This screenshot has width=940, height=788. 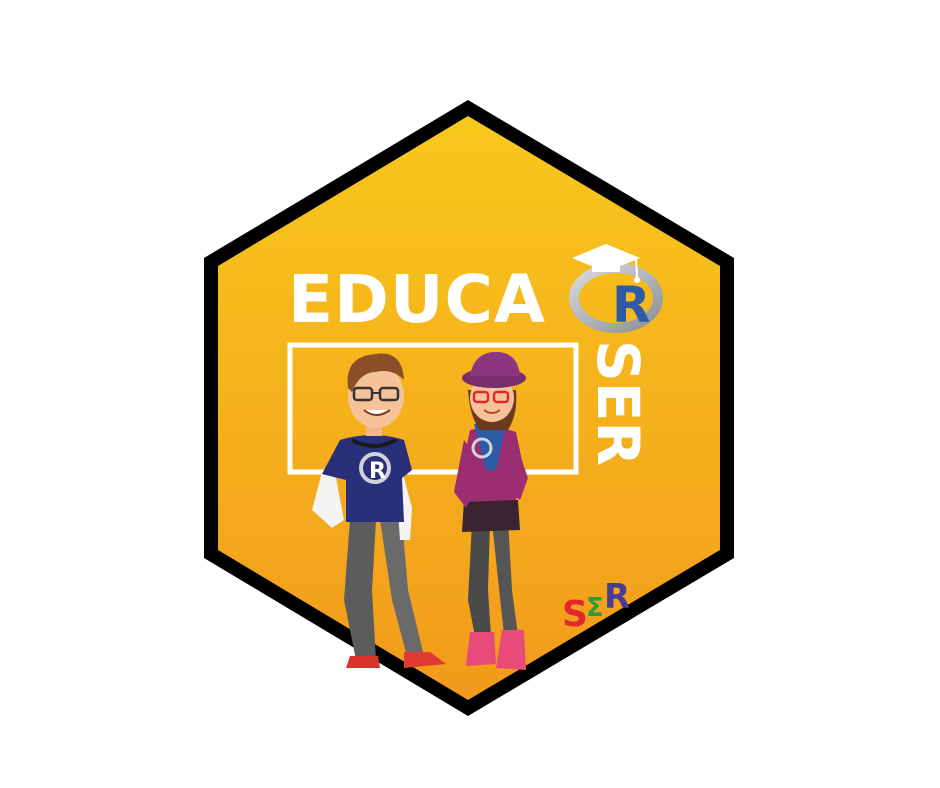 What do you see at coordinates (631, 305) in the screenshot?
I see `r-logo-letter: R` at bounding box center [631, 305].